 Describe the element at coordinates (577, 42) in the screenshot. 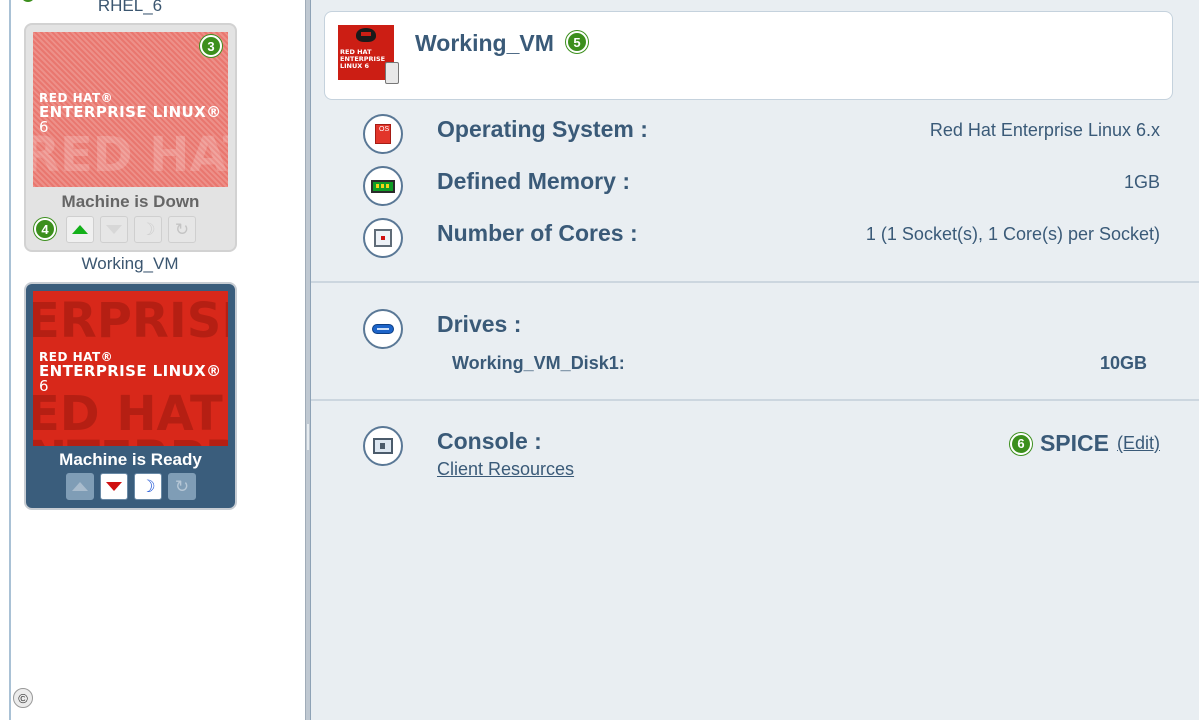

I see `title-badge: 5` at that location.